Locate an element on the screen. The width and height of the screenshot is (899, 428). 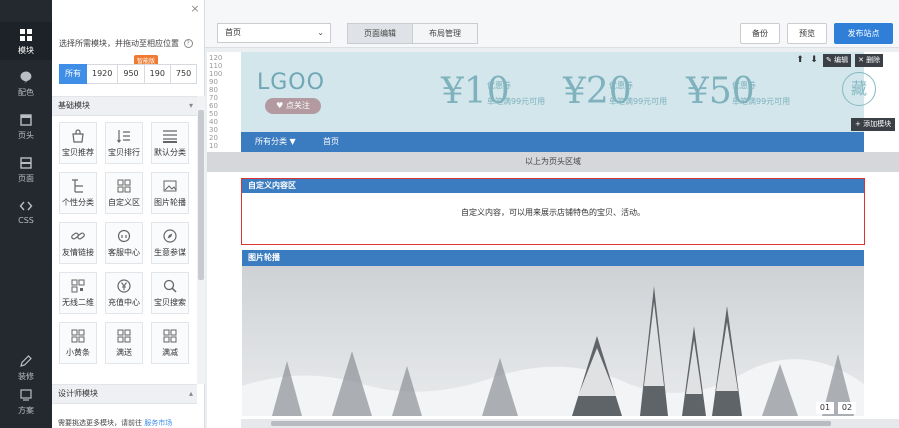
backup-button: 备份 is located at coordinates (760, 33).